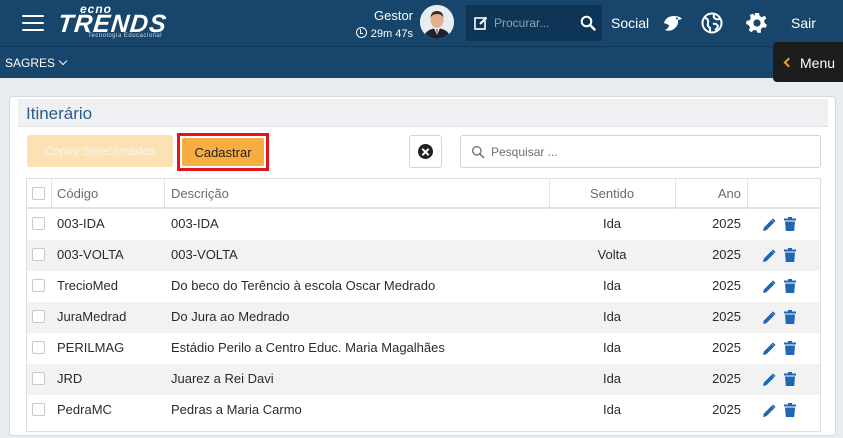 The width and height of the screenshot is (843, 438). I want to click on global-search, so click(534, 23).